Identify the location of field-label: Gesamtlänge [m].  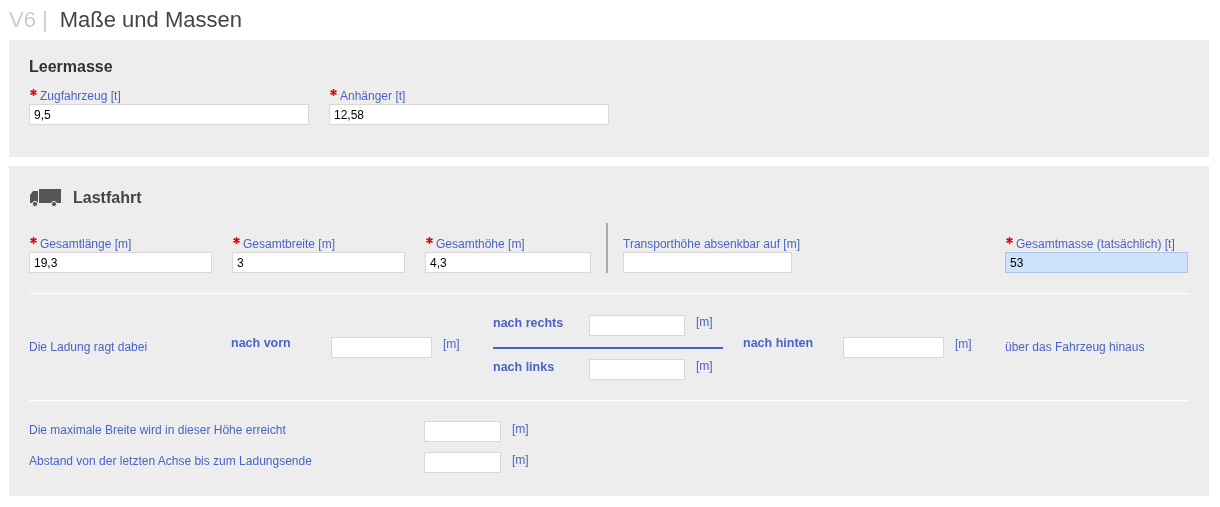
(86, 243).